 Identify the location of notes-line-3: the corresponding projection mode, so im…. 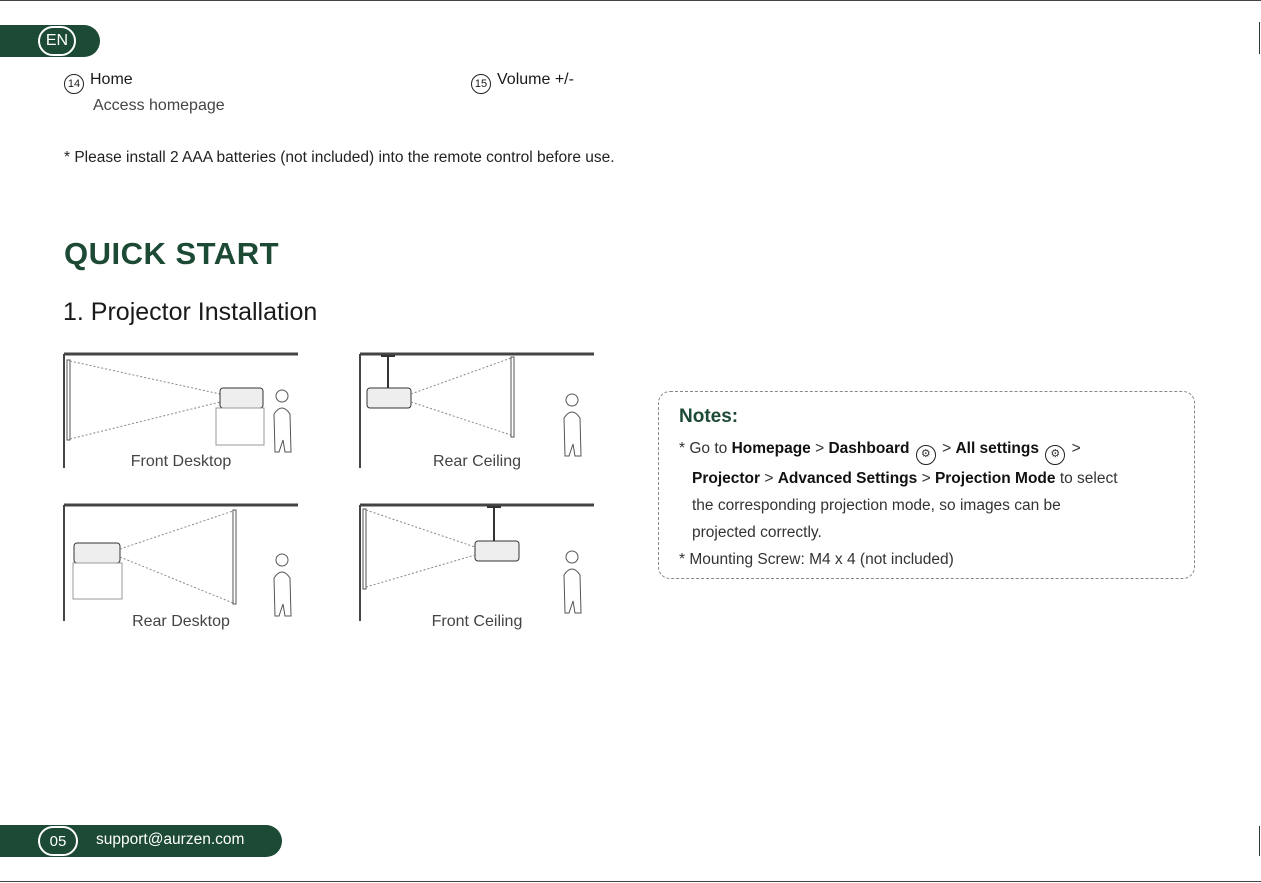
(876, 505).